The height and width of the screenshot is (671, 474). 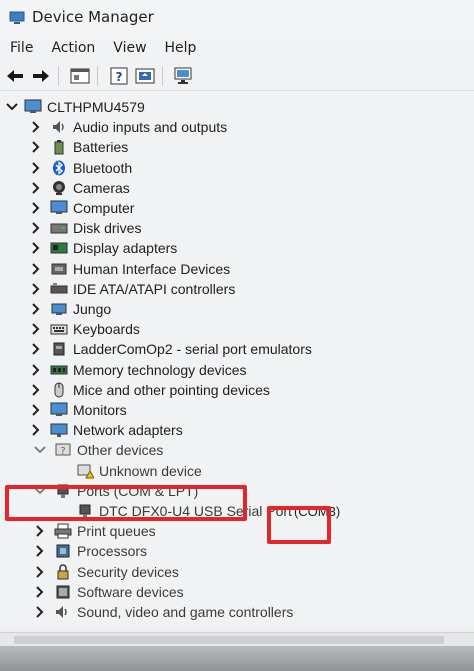 What do you see at coordinates (80, 76) in the screenshot?
I see `properties-icon` at bounding box center [80, 76].